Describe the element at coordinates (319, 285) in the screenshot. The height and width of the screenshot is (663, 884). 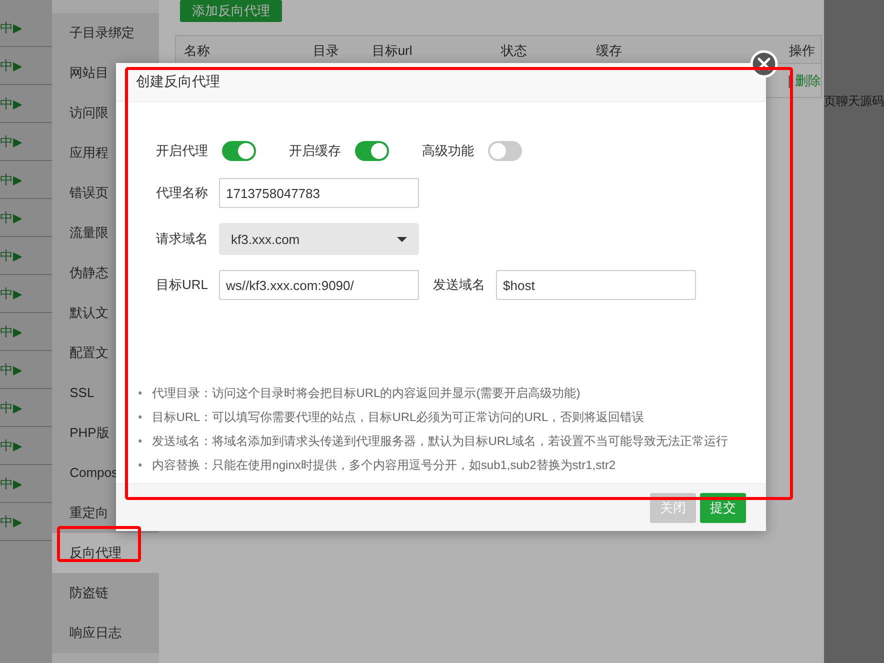
I see `input-field: ws//kf3.xxx.com:9090/` at that location.